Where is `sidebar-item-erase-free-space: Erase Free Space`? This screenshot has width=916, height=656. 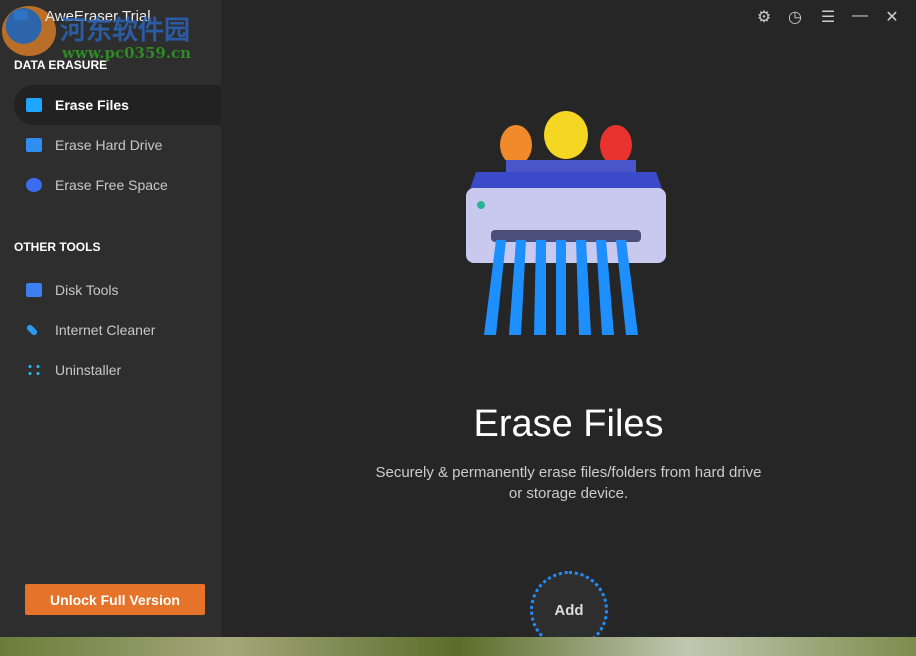 sidebar-item-erase-free-space: Erase Free Space is located at coordinates (117, 185).